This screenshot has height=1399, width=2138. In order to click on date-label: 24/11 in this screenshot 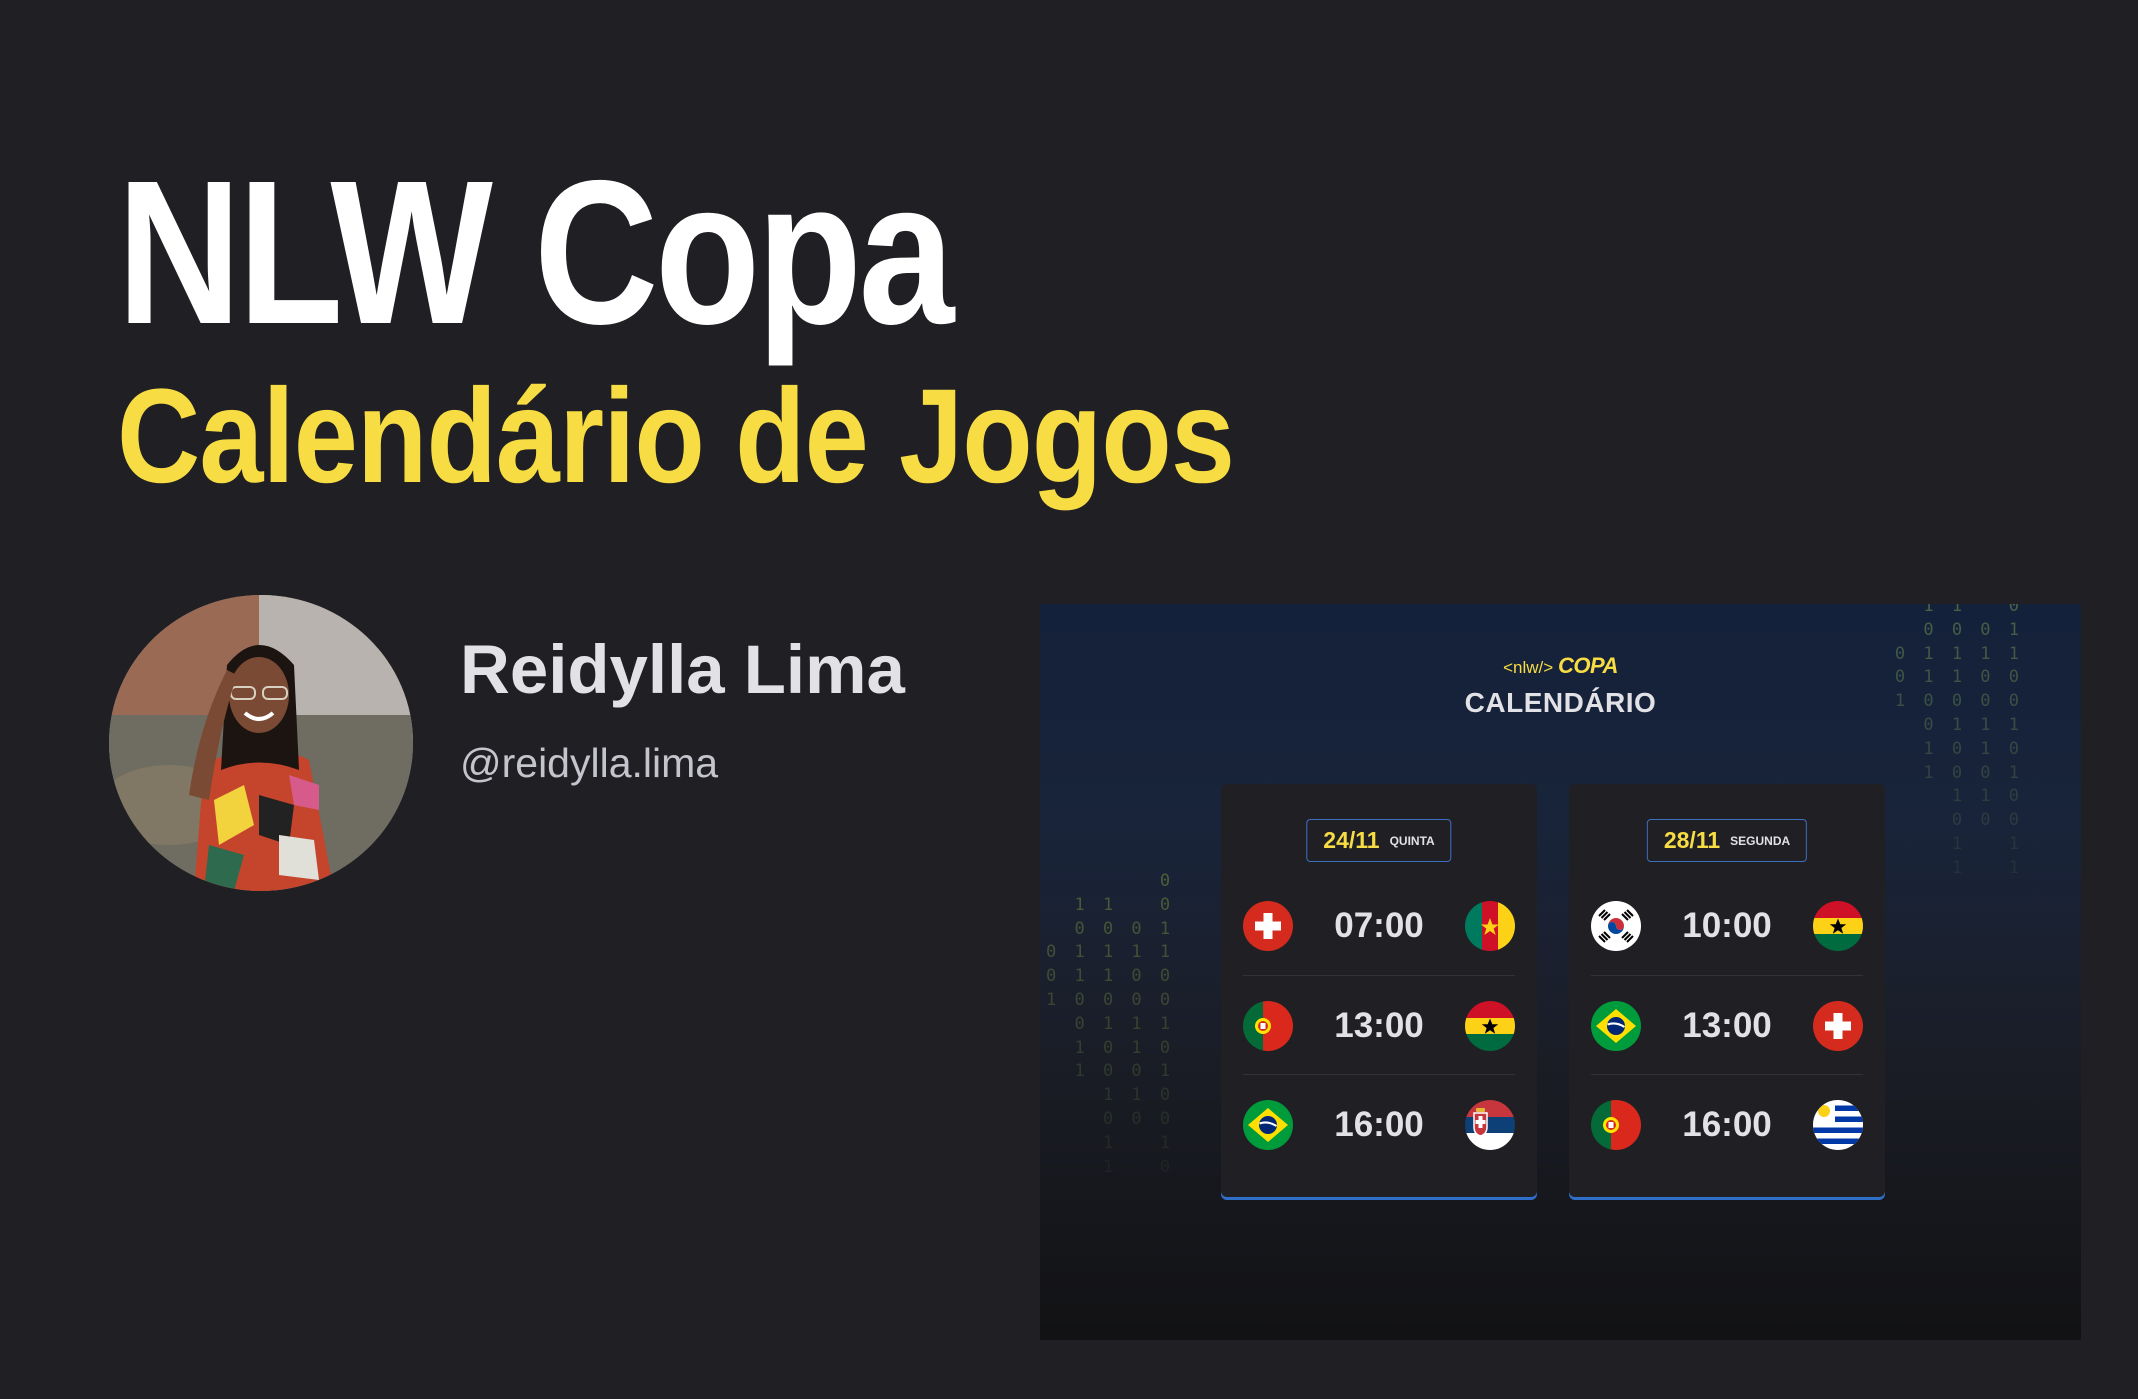, I will do `click(1351, 840)`.